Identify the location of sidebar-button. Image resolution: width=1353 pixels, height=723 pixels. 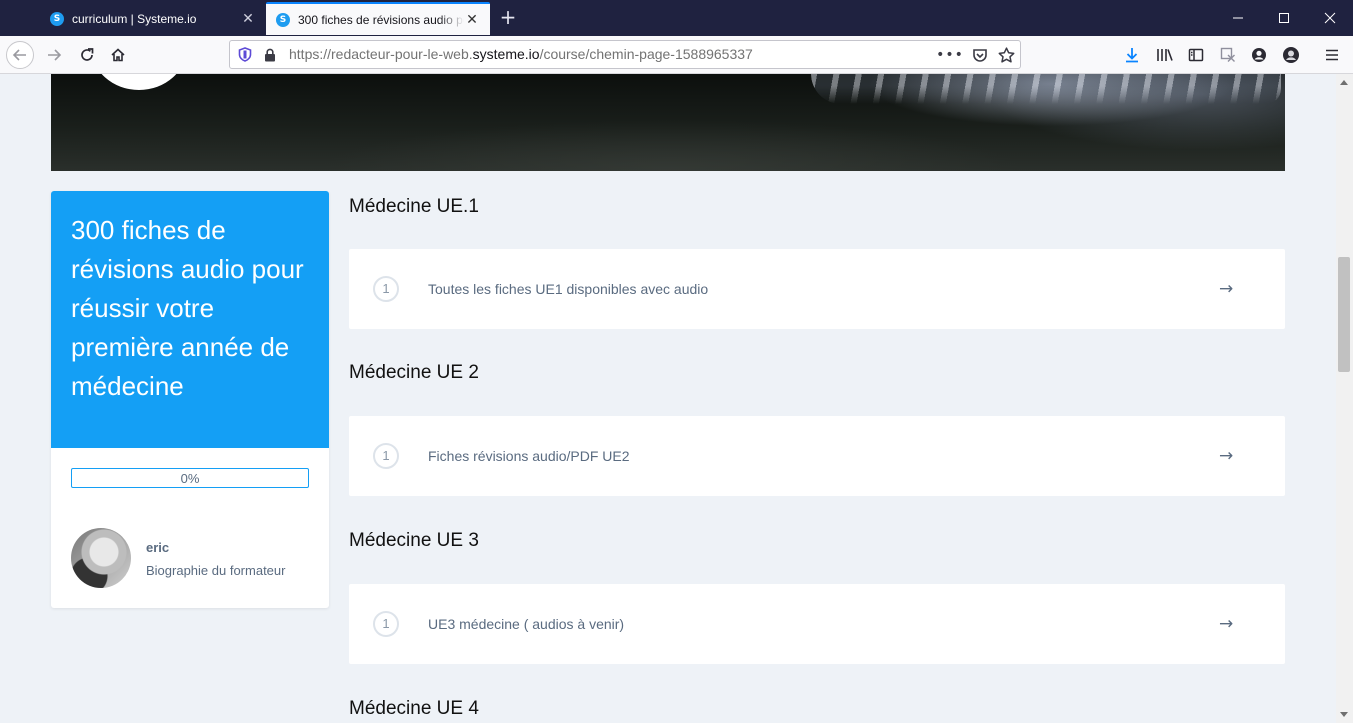
(1196, 55).